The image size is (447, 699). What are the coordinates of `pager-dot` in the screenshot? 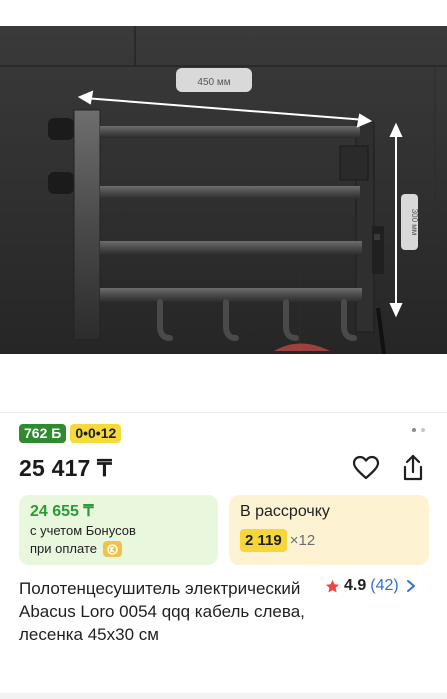 It's located at (423, 430).